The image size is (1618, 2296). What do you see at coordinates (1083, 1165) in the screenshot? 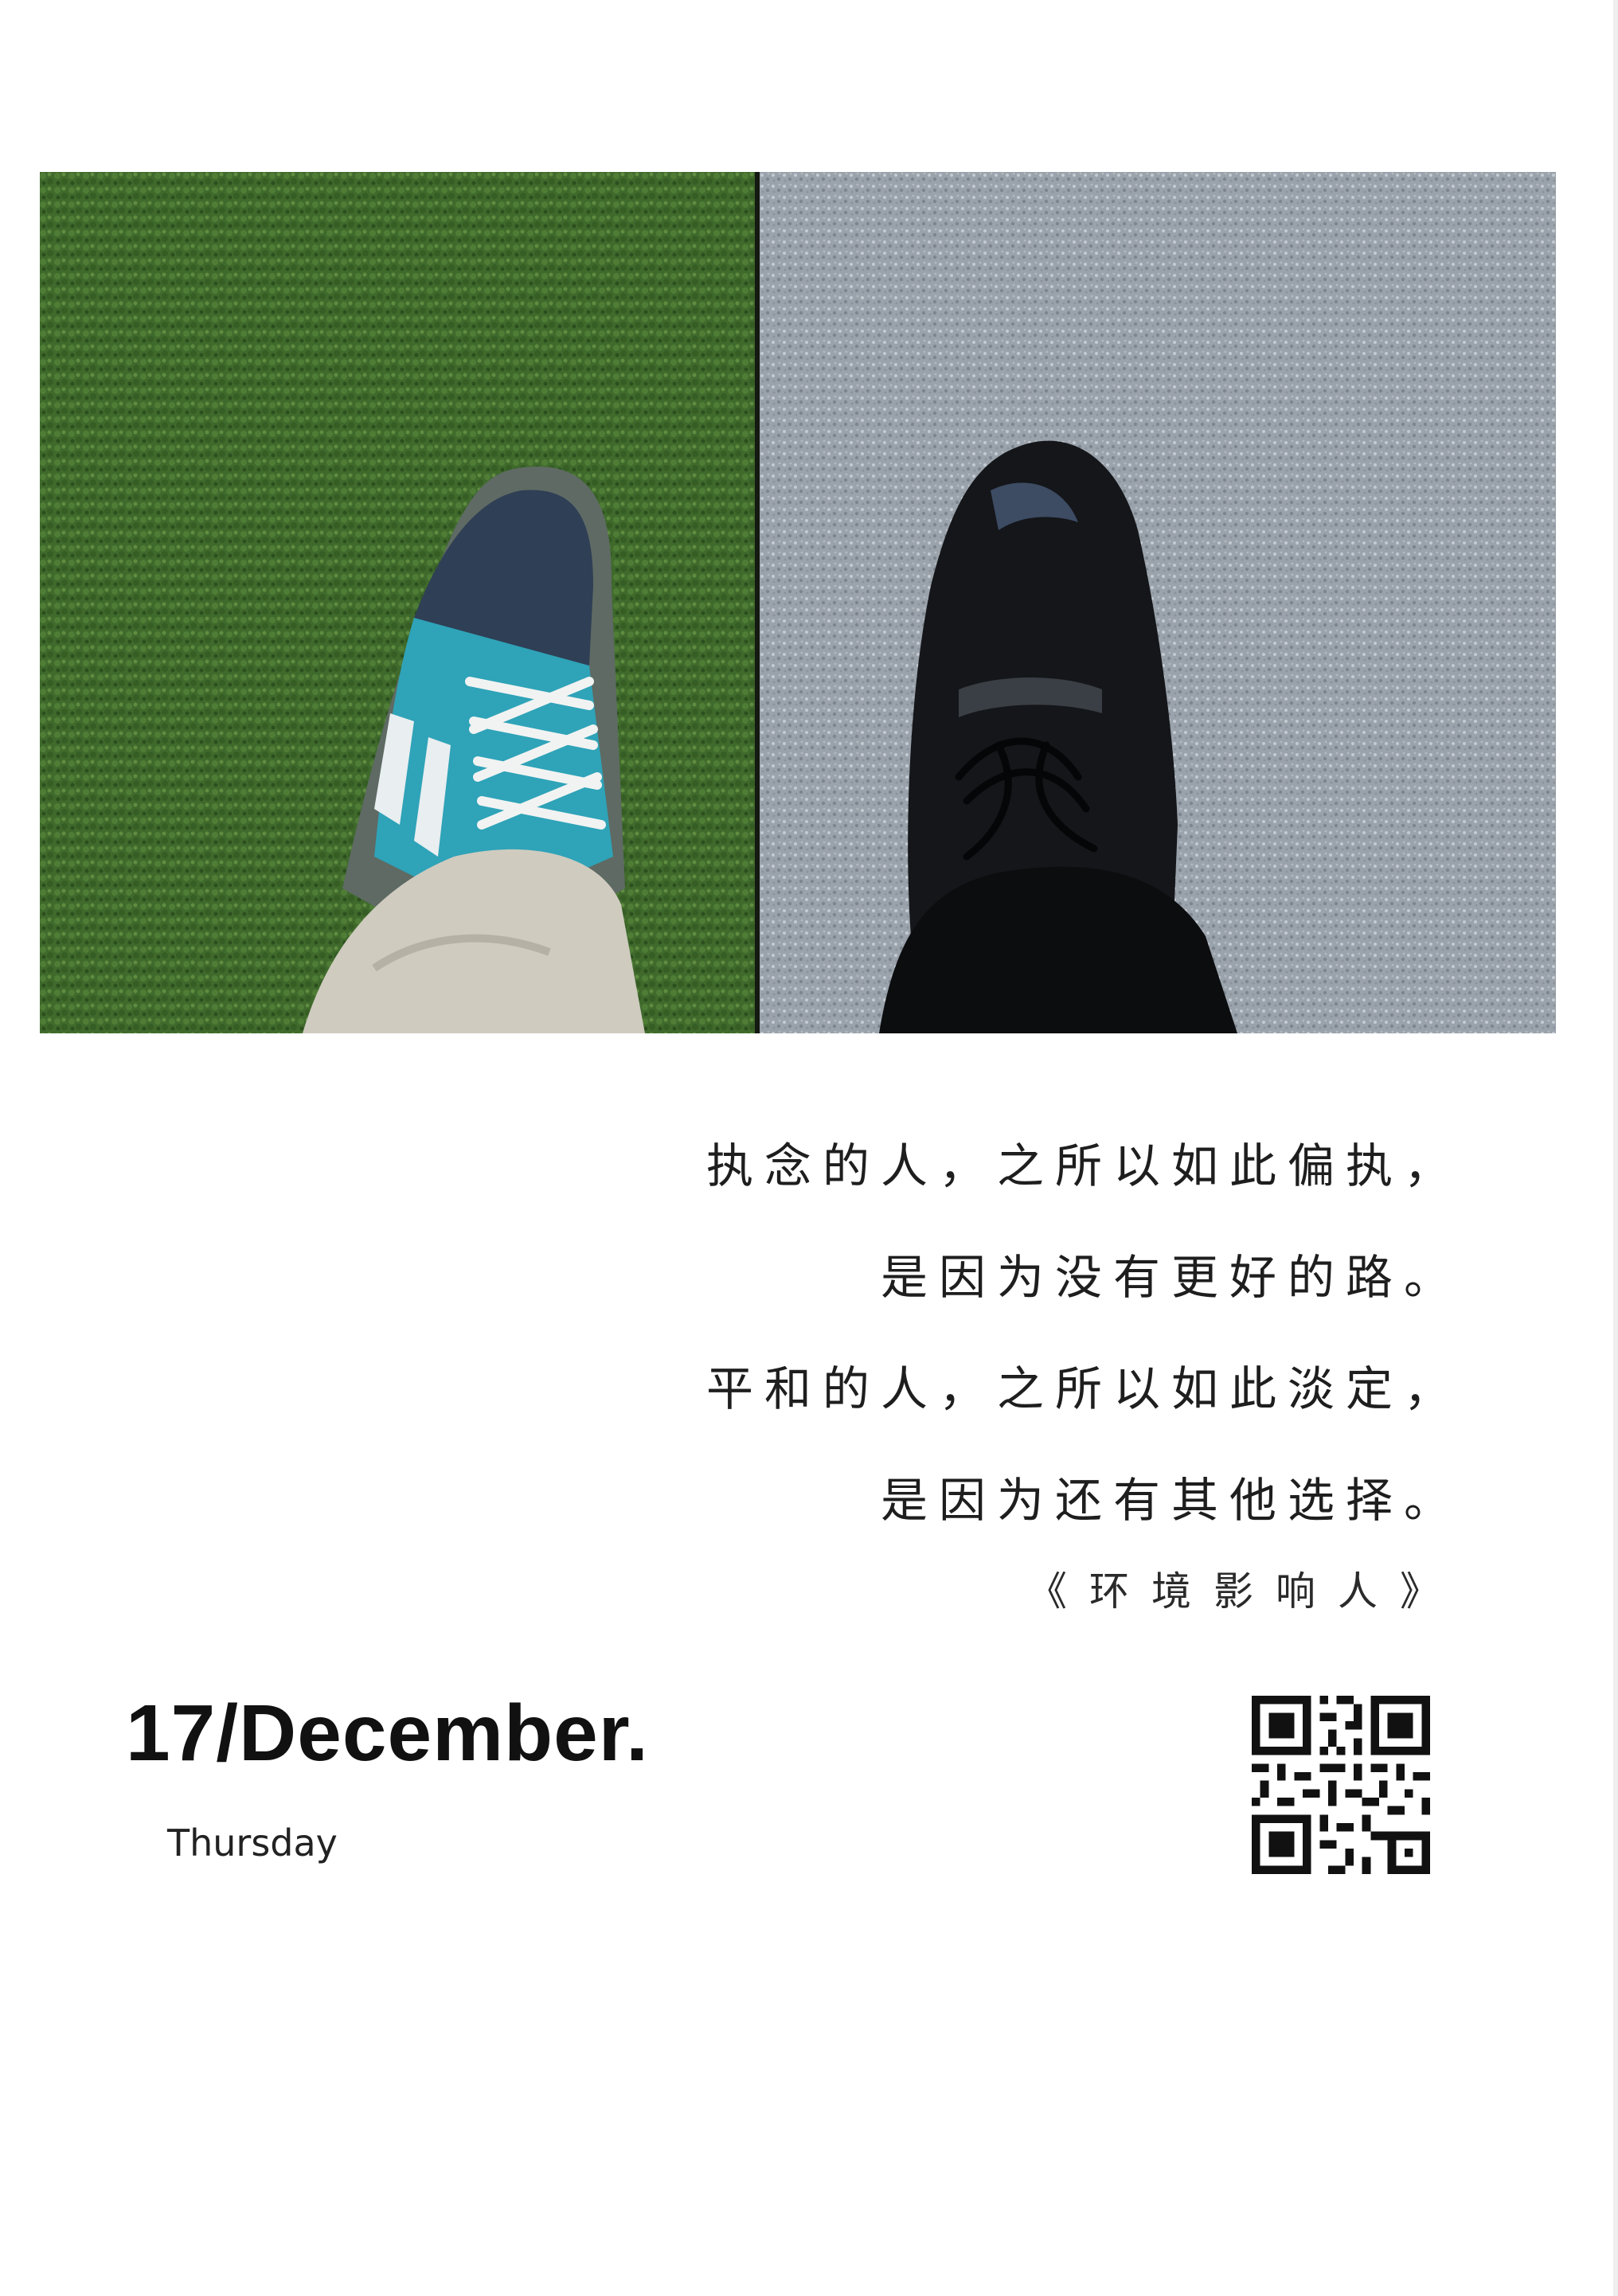
I see `quote-line-1: 执念的人，之所以如此偏执，` at bounding box center [1083, 1165].